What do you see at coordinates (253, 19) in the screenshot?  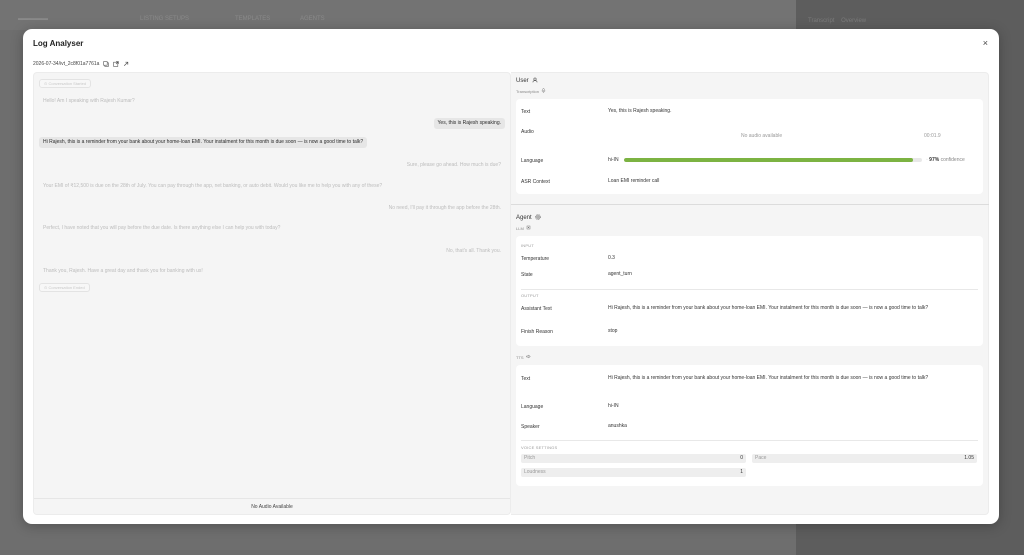 I see `background-item: TEMPLATES` at bounding box center [253, 19].